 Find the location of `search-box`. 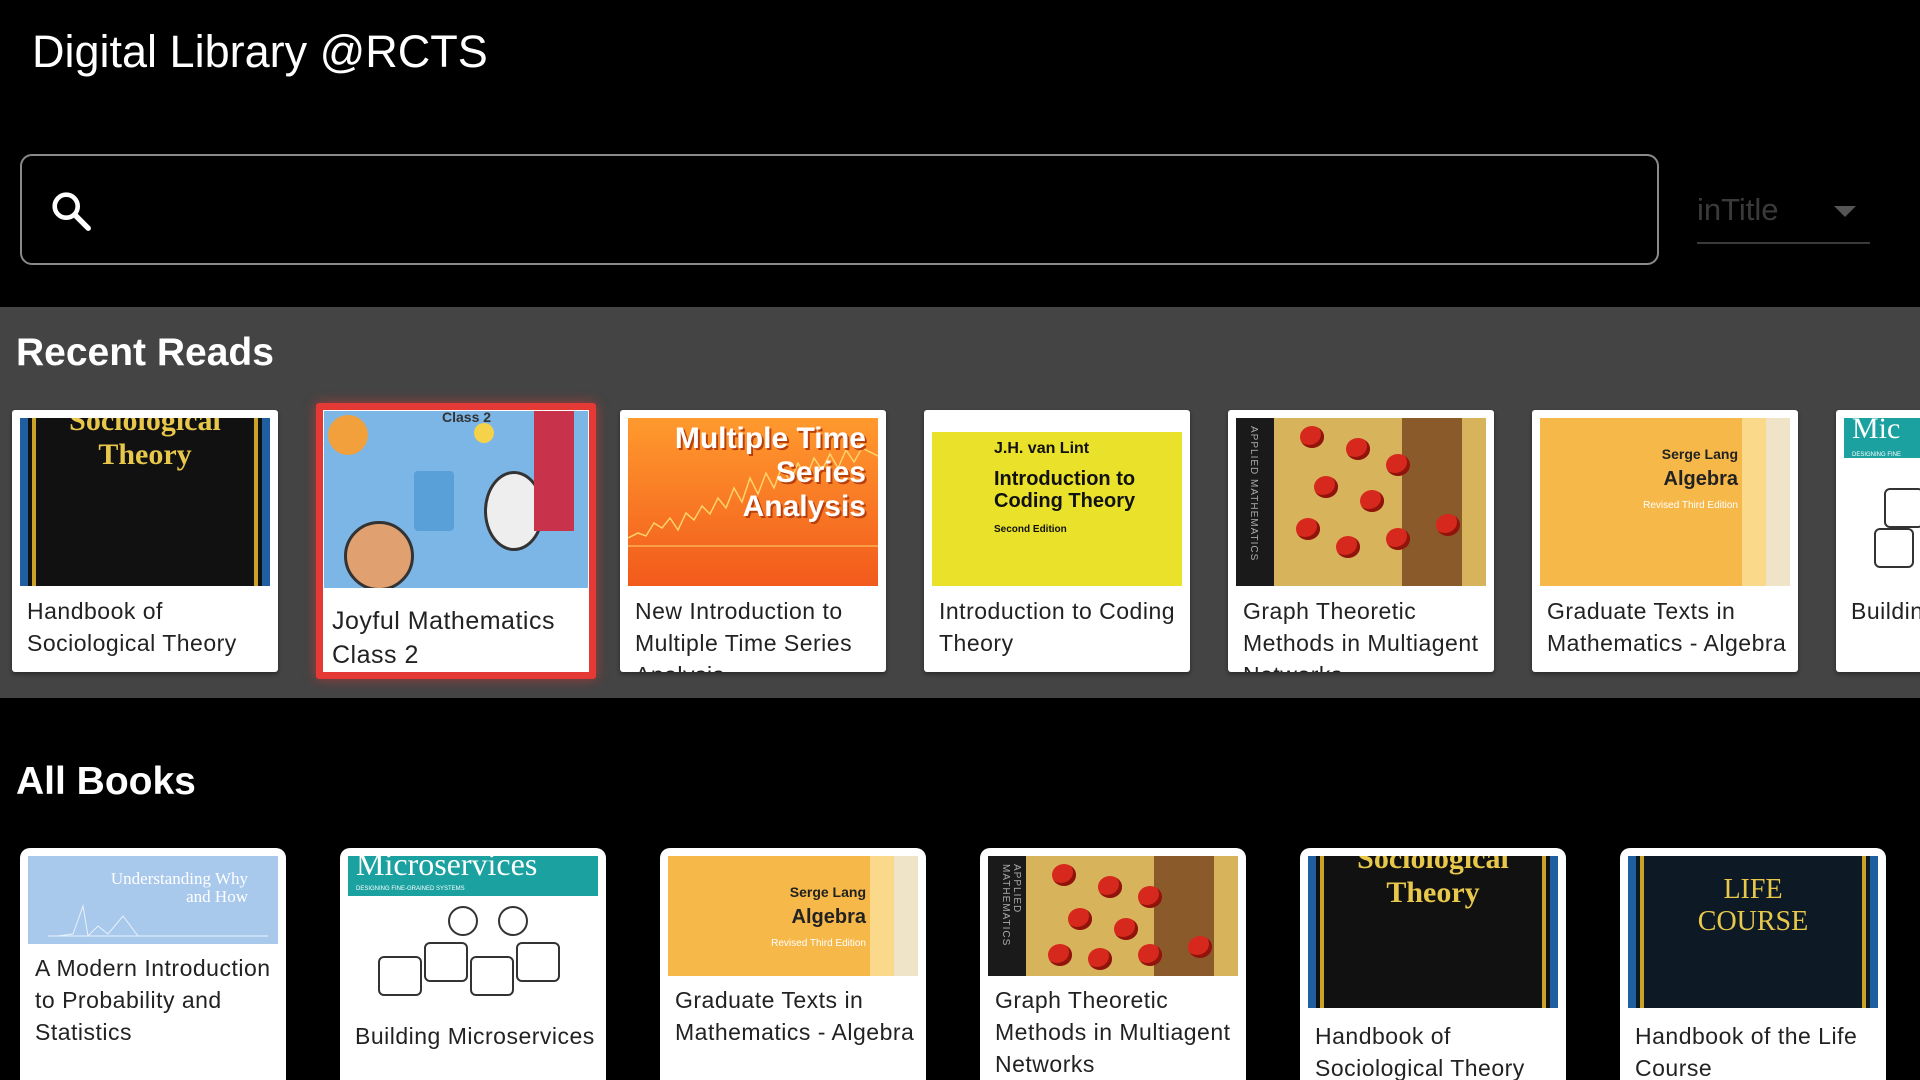

search-box is located at coordinates (839, 209).